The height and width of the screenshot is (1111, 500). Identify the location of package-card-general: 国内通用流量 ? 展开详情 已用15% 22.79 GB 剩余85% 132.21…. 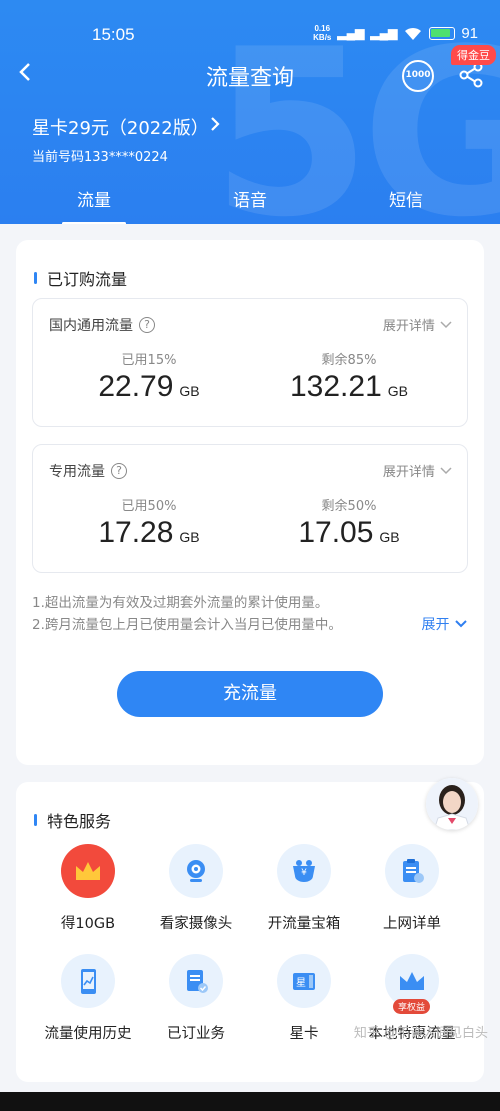
(250, 362).